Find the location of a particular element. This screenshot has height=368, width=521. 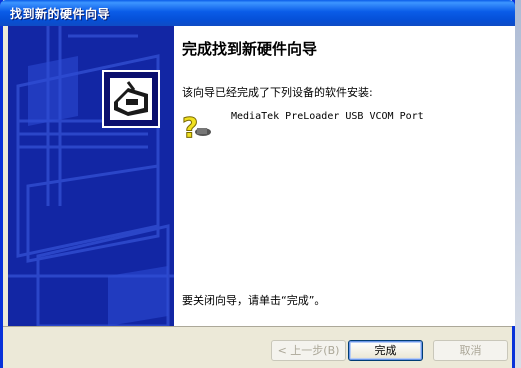

intro-text: 该向导已经完成了下列设备的软件安装: is located at coordinates (277, 92).